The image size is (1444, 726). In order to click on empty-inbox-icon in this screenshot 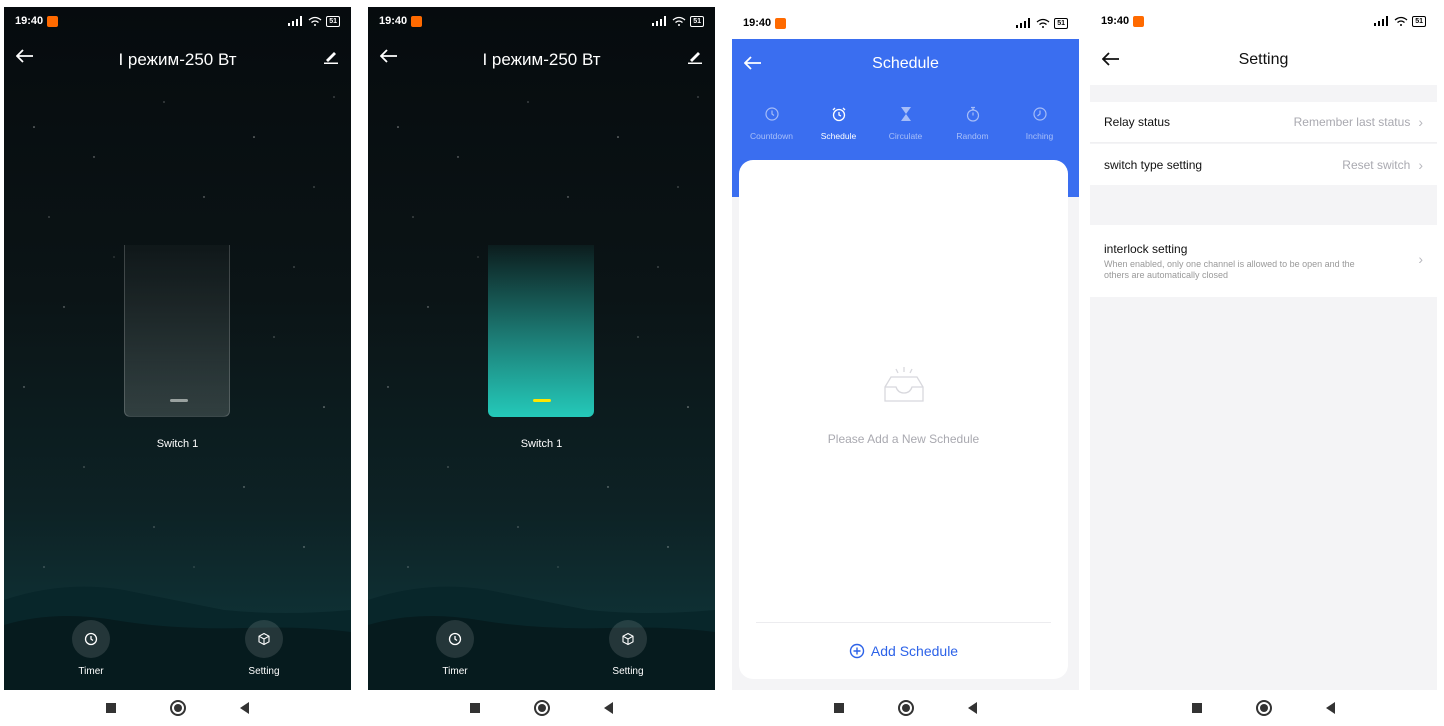, I will do `click(904, 384)`.